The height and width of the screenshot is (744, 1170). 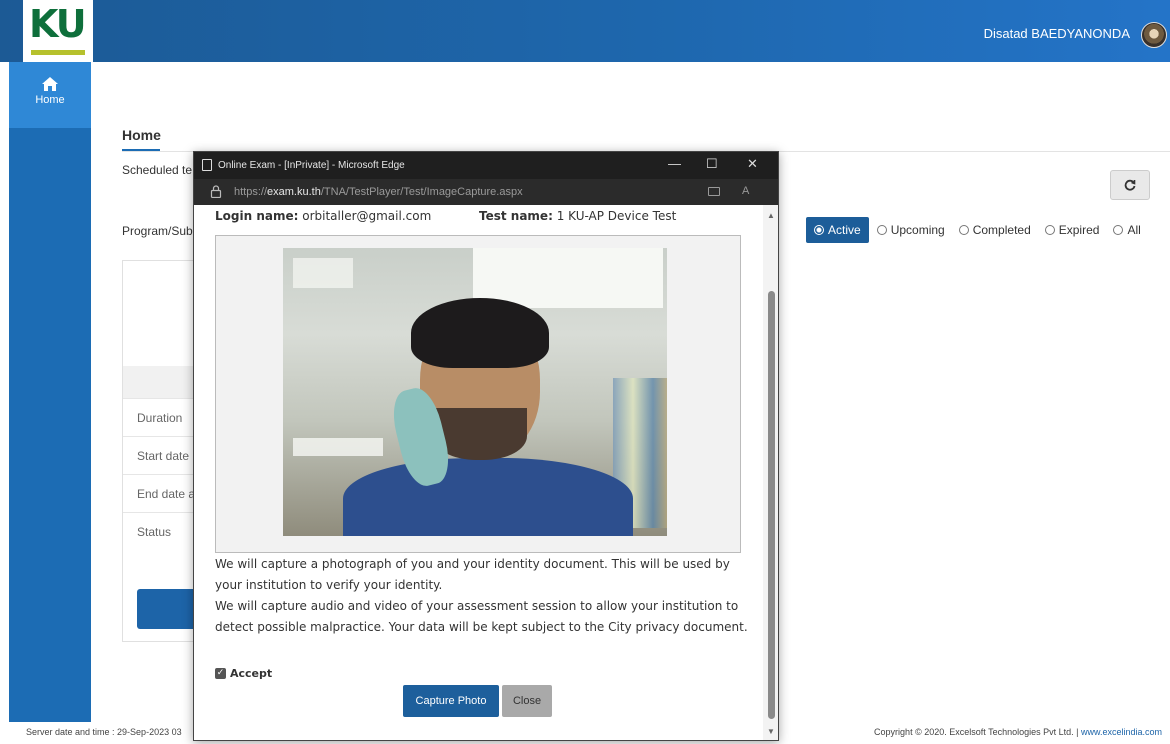 What do you see at coordinates (251, 673) in the screenshot?
I see `accept-label: Accept` at bounding box center [251, 673].